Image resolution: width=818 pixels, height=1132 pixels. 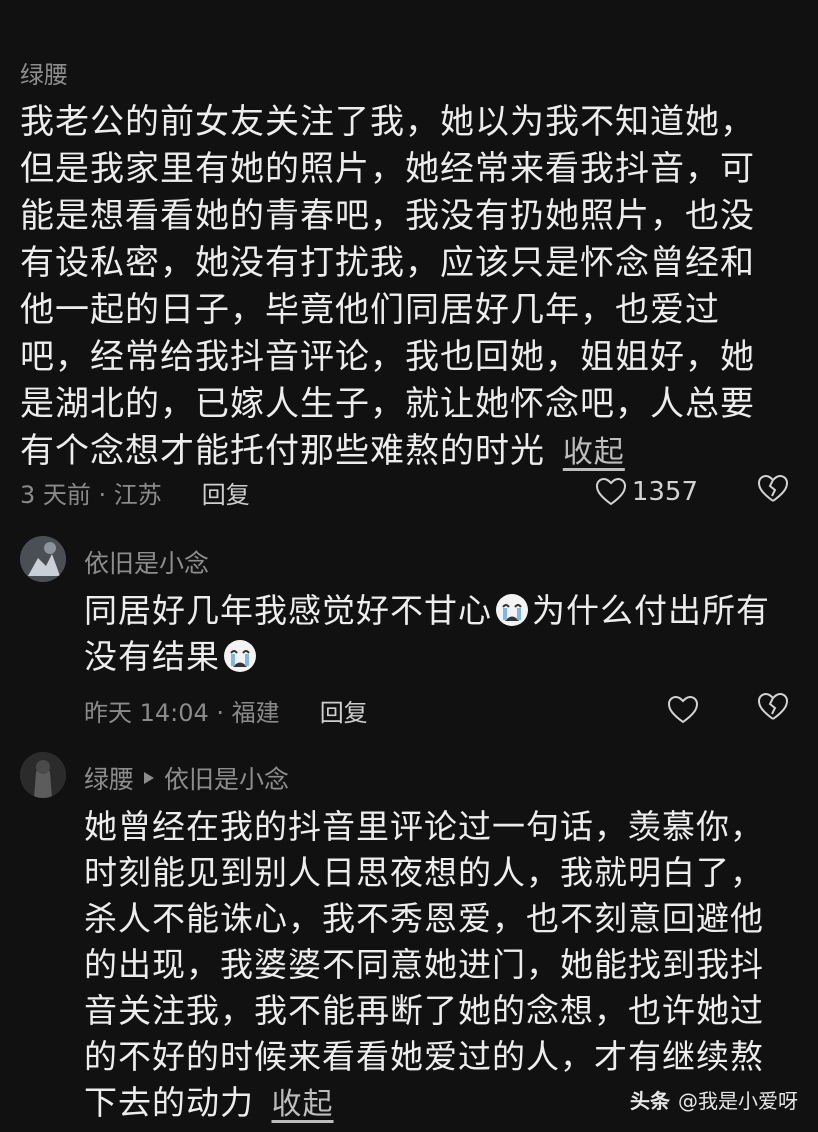 I want to click on like-button, so click(x=683, y=710).